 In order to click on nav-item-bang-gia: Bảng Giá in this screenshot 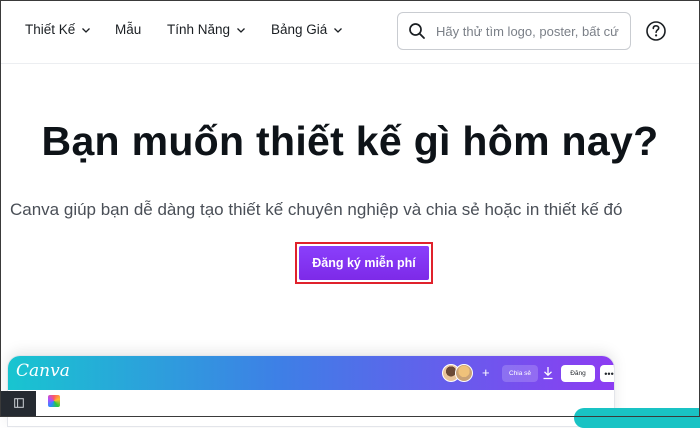, I will do `click(307, 29)`.